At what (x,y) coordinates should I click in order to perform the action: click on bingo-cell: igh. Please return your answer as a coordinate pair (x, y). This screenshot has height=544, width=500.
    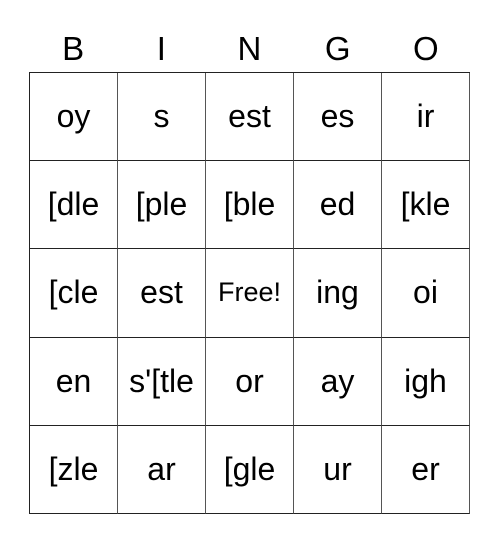
    Looking at the image, I should click on (426, 381).